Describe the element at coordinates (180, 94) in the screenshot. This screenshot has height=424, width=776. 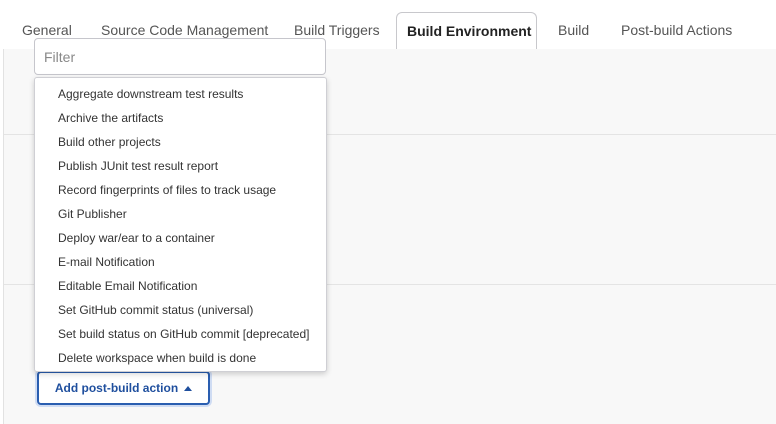
I see `menu-item-aggregate-downstream-test-results: Aggregate downstream test results` at that location.